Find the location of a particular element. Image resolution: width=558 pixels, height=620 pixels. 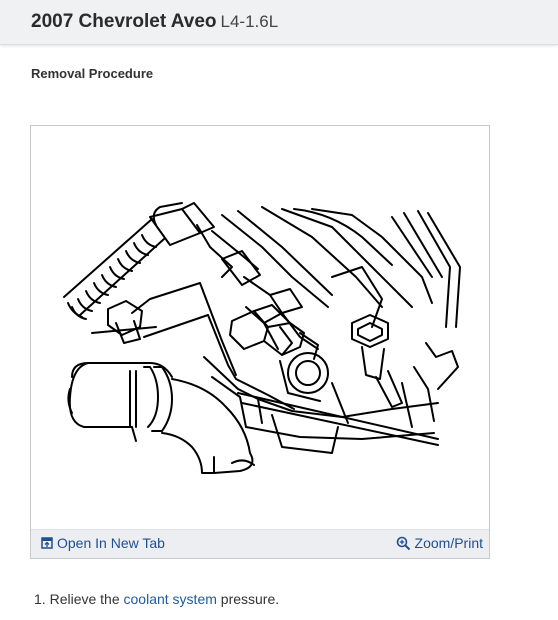

page-header: 2007 Chevrolet Aveo L4-1.6L is located at coordinates (279, 22).